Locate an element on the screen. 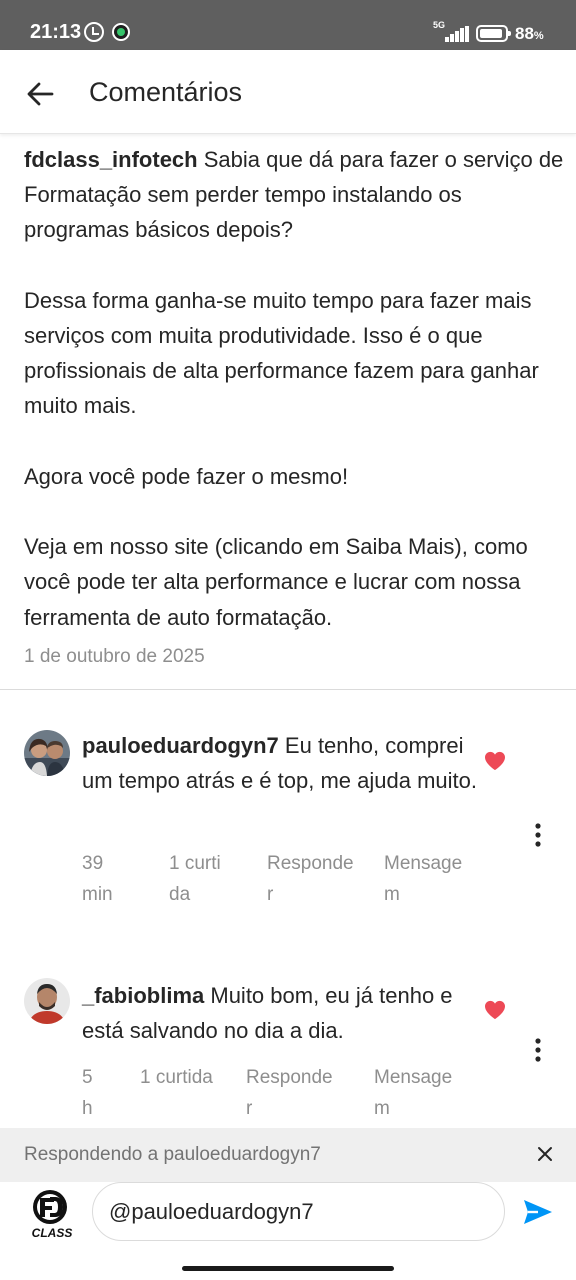 This screenshot has height=1280, width=576. post-username: fdclass_infotech is located at coordinates (111, 159).